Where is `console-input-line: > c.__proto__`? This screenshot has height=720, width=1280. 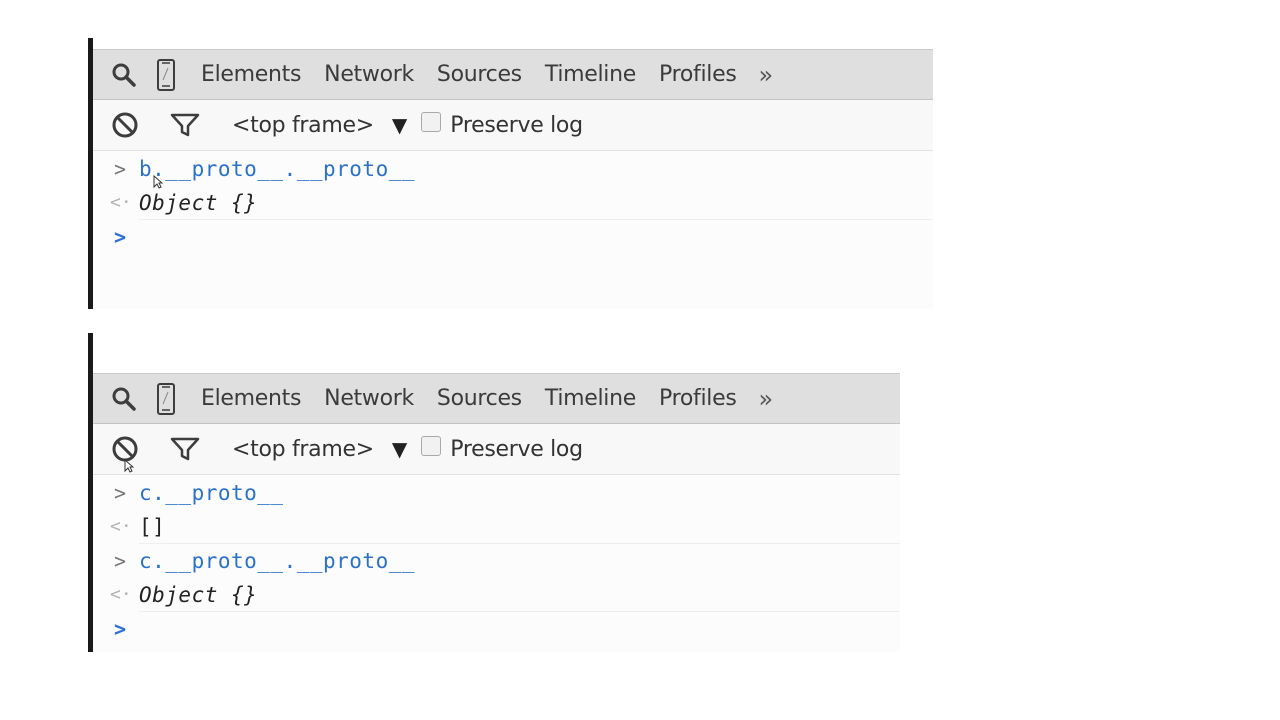
console-input-line: > c.__proto__ is located at coordinates (496, 493).